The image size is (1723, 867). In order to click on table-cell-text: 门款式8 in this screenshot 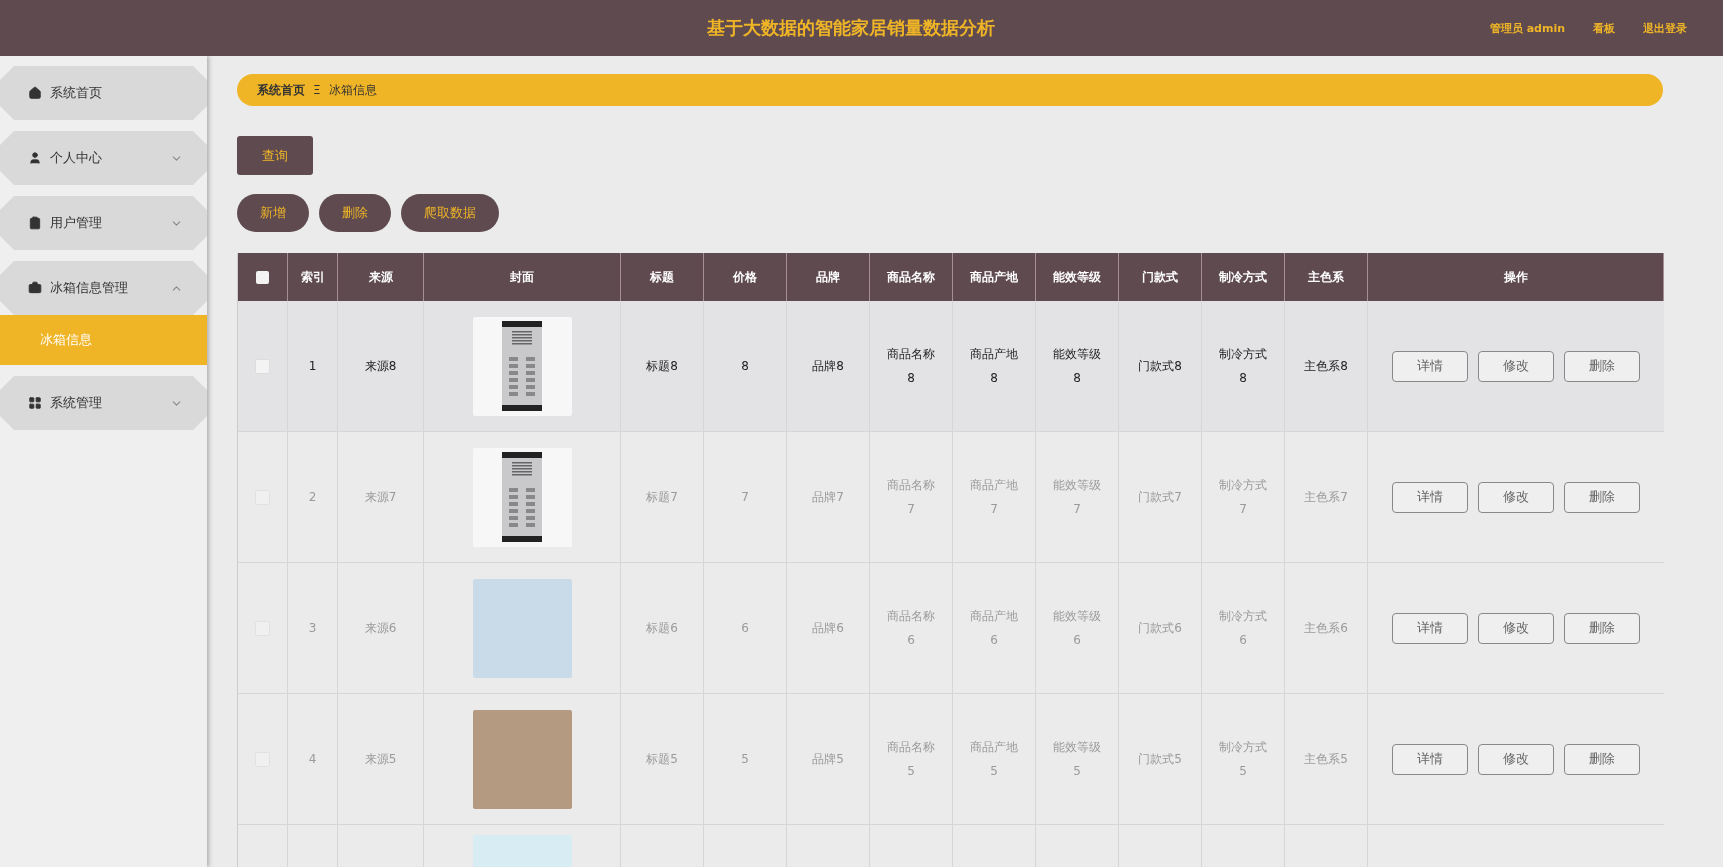, I will do `click(1160, 366)`.